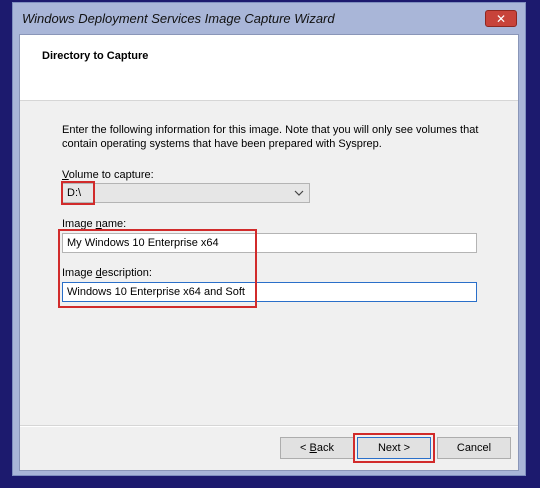 The height and width of the screenshot is (488, 540). I want to click on image-name-value: My Windows 10 Enterprise x64, so click(143, 243).